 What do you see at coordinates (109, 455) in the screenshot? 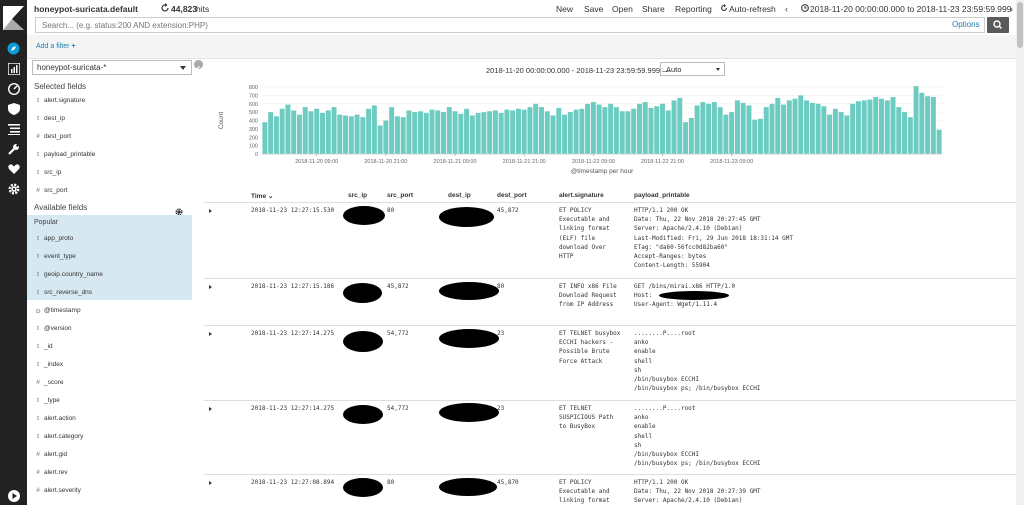
I see `field-alert-gid: # alert.gid` at bounding box center [109, 455].